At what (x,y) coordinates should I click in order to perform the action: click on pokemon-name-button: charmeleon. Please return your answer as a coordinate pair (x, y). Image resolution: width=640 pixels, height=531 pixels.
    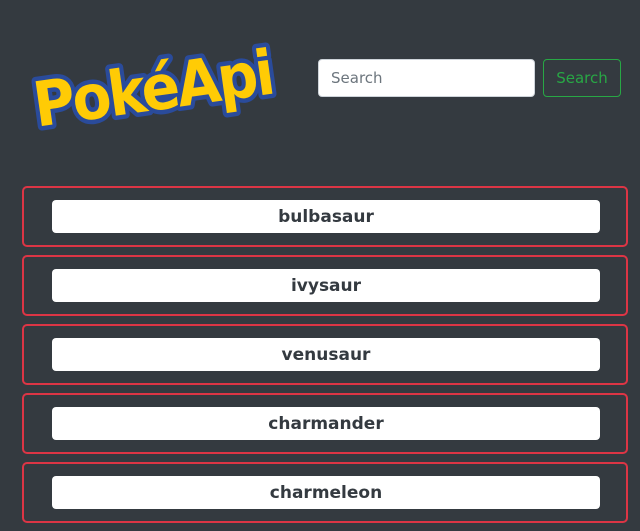
    Looking at the image, I should click on (326, 492).